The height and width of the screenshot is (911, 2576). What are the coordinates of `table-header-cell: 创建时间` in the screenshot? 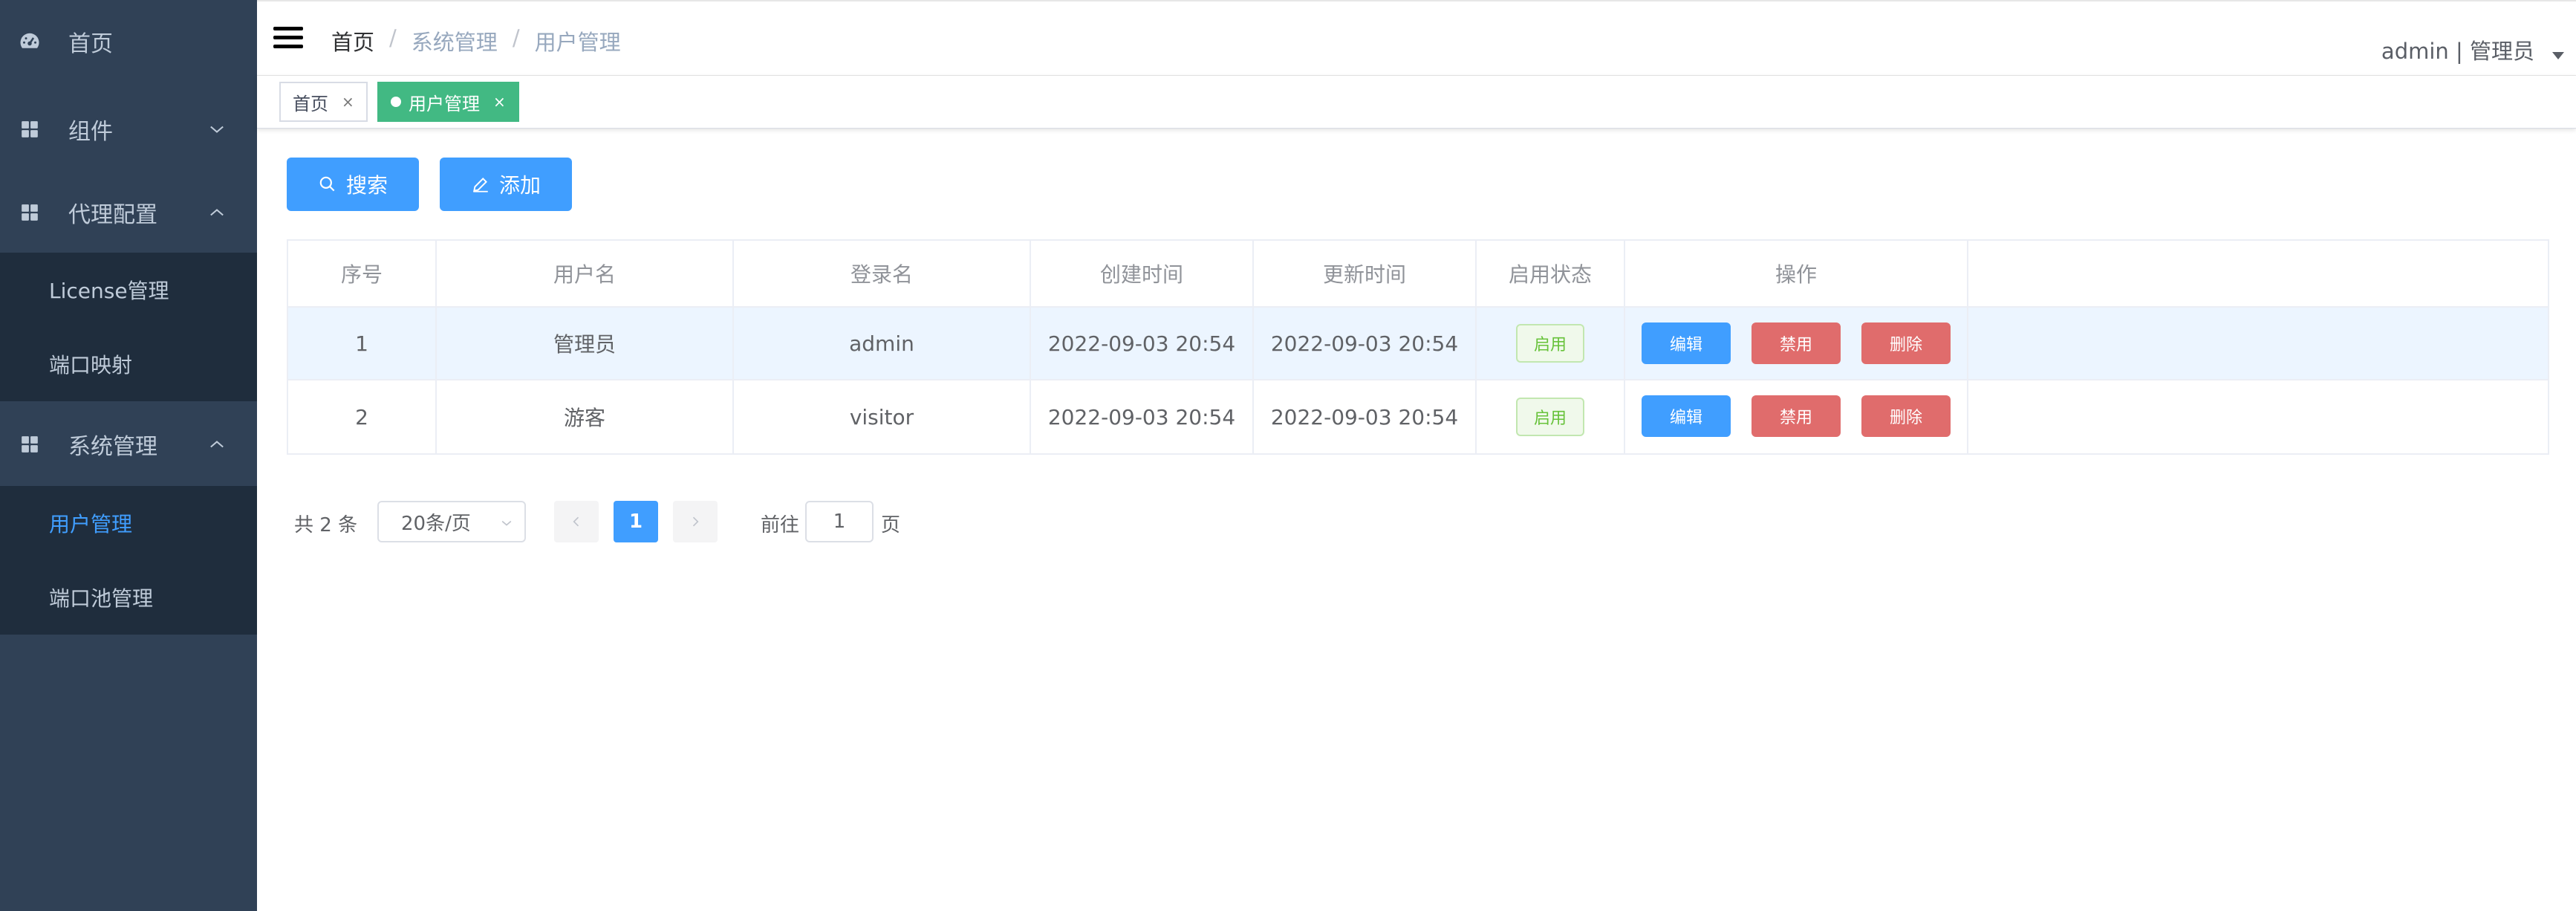 It's located at (1142, 273).